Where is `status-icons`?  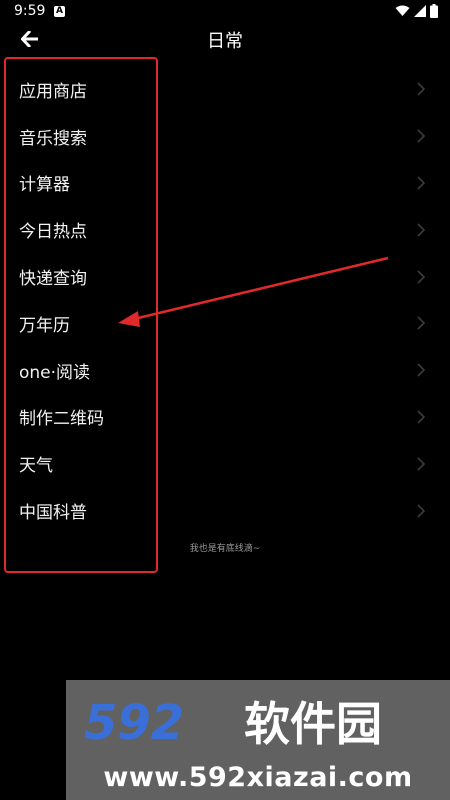
status-icons is located at coordinates (416, 11).